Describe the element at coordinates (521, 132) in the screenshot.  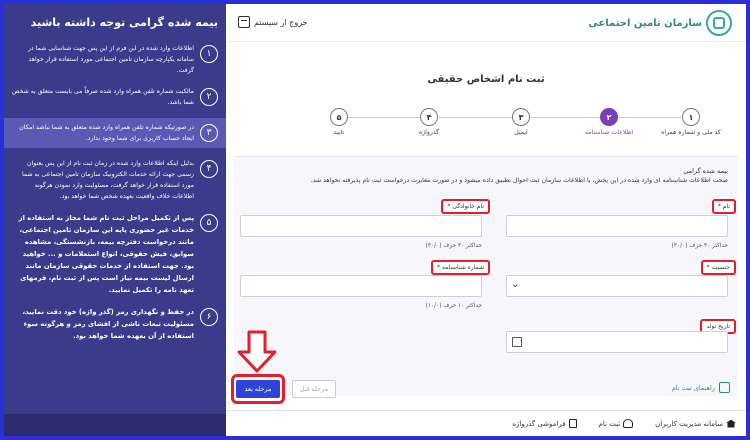
I see `step-3-label: ایمیل` at that location.